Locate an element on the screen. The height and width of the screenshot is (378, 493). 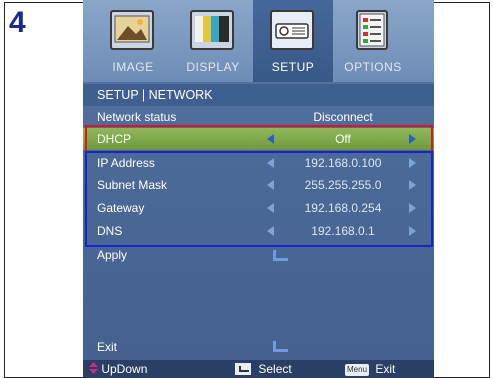
menu-title: SETUP | NETWORK is located at coordinates (258, 95).